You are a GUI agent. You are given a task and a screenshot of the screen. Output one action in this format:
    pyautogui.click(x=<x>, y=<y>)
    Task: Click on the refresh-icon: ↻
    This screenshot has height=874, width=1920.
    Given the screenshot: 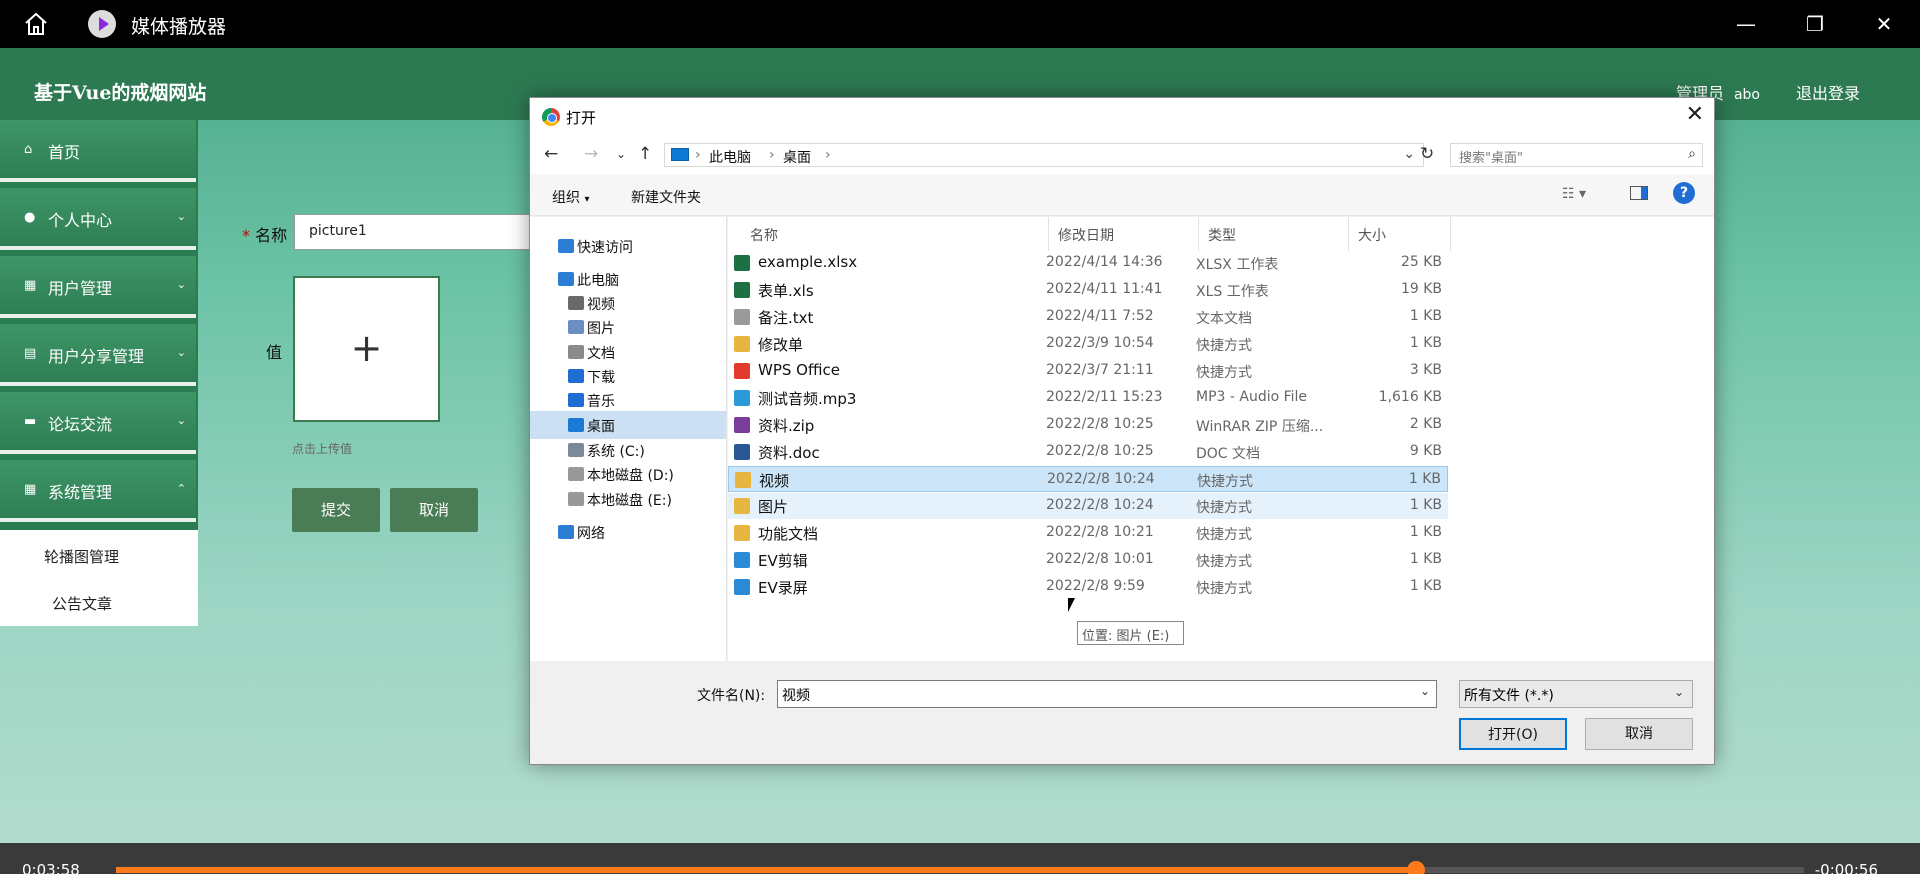 What is the action you would take?
    pyautogui.click(x=1427, y=154)
    